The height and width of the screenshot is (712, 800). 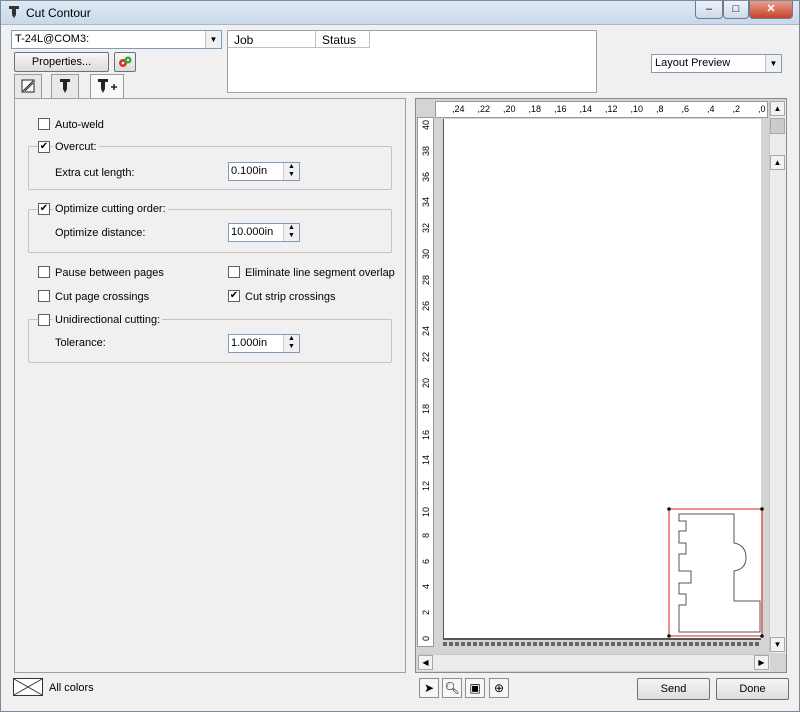 I want to click on cut-strip-crossings-label: Cut strip crossings, so click(x=290, y=297).